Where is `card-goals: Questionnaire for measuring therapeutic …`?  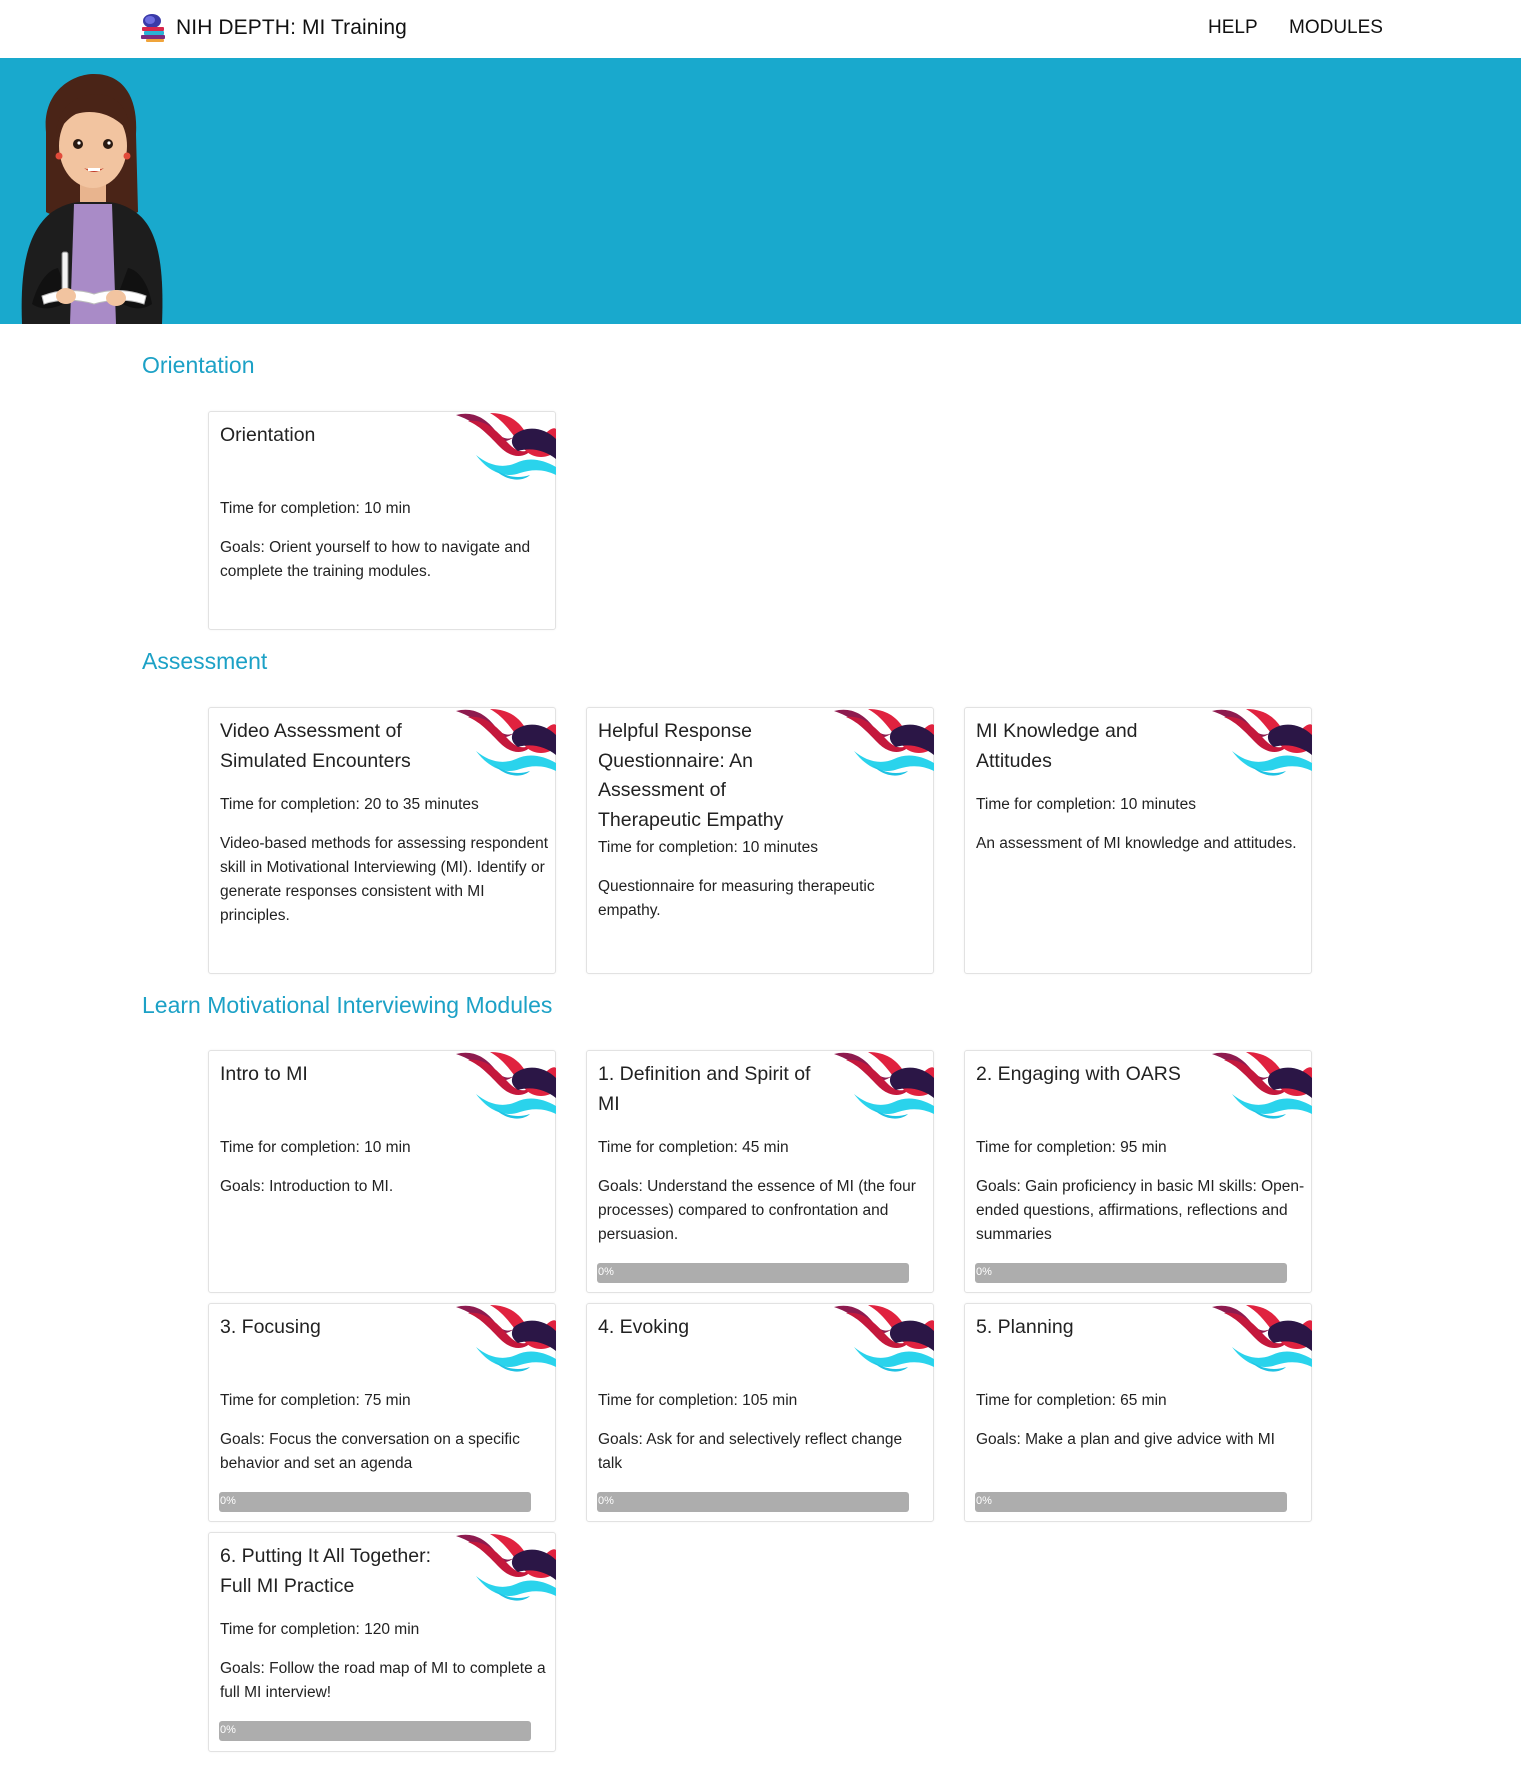 card-goals: Questionnaire for measuring therapeutic … is located at coordinates (736, 898).